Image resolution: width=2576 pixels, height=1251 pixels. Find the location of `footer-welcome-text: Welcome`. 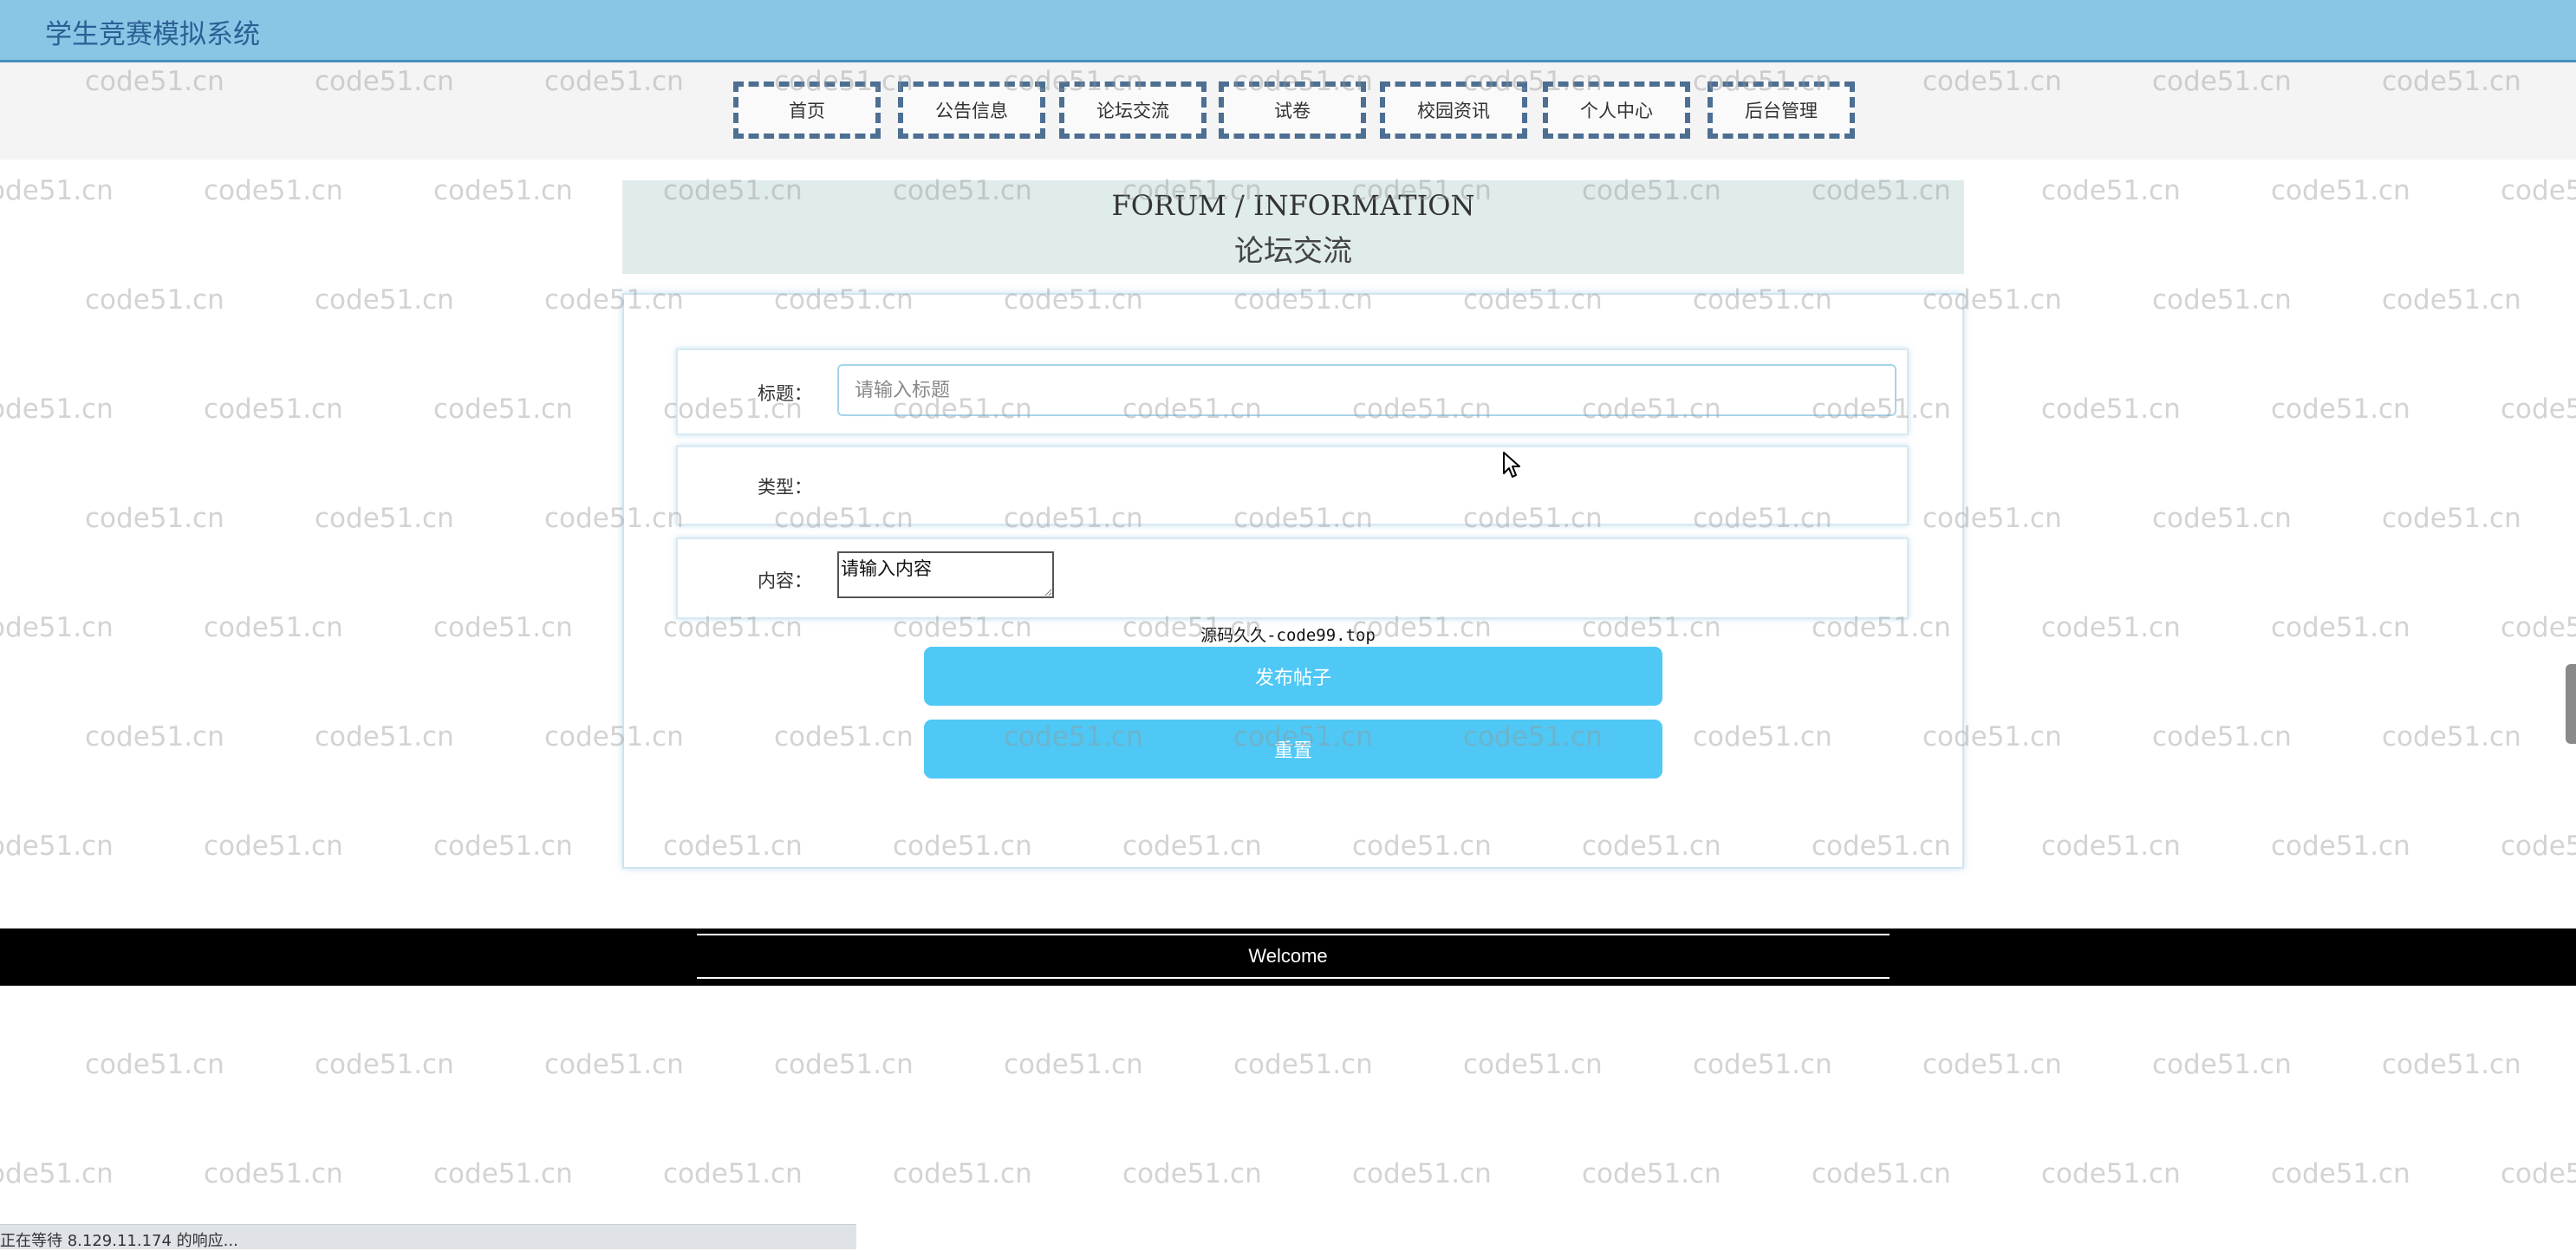

footer-welcome-text: Welcome is located at coordinates (1288, 956).